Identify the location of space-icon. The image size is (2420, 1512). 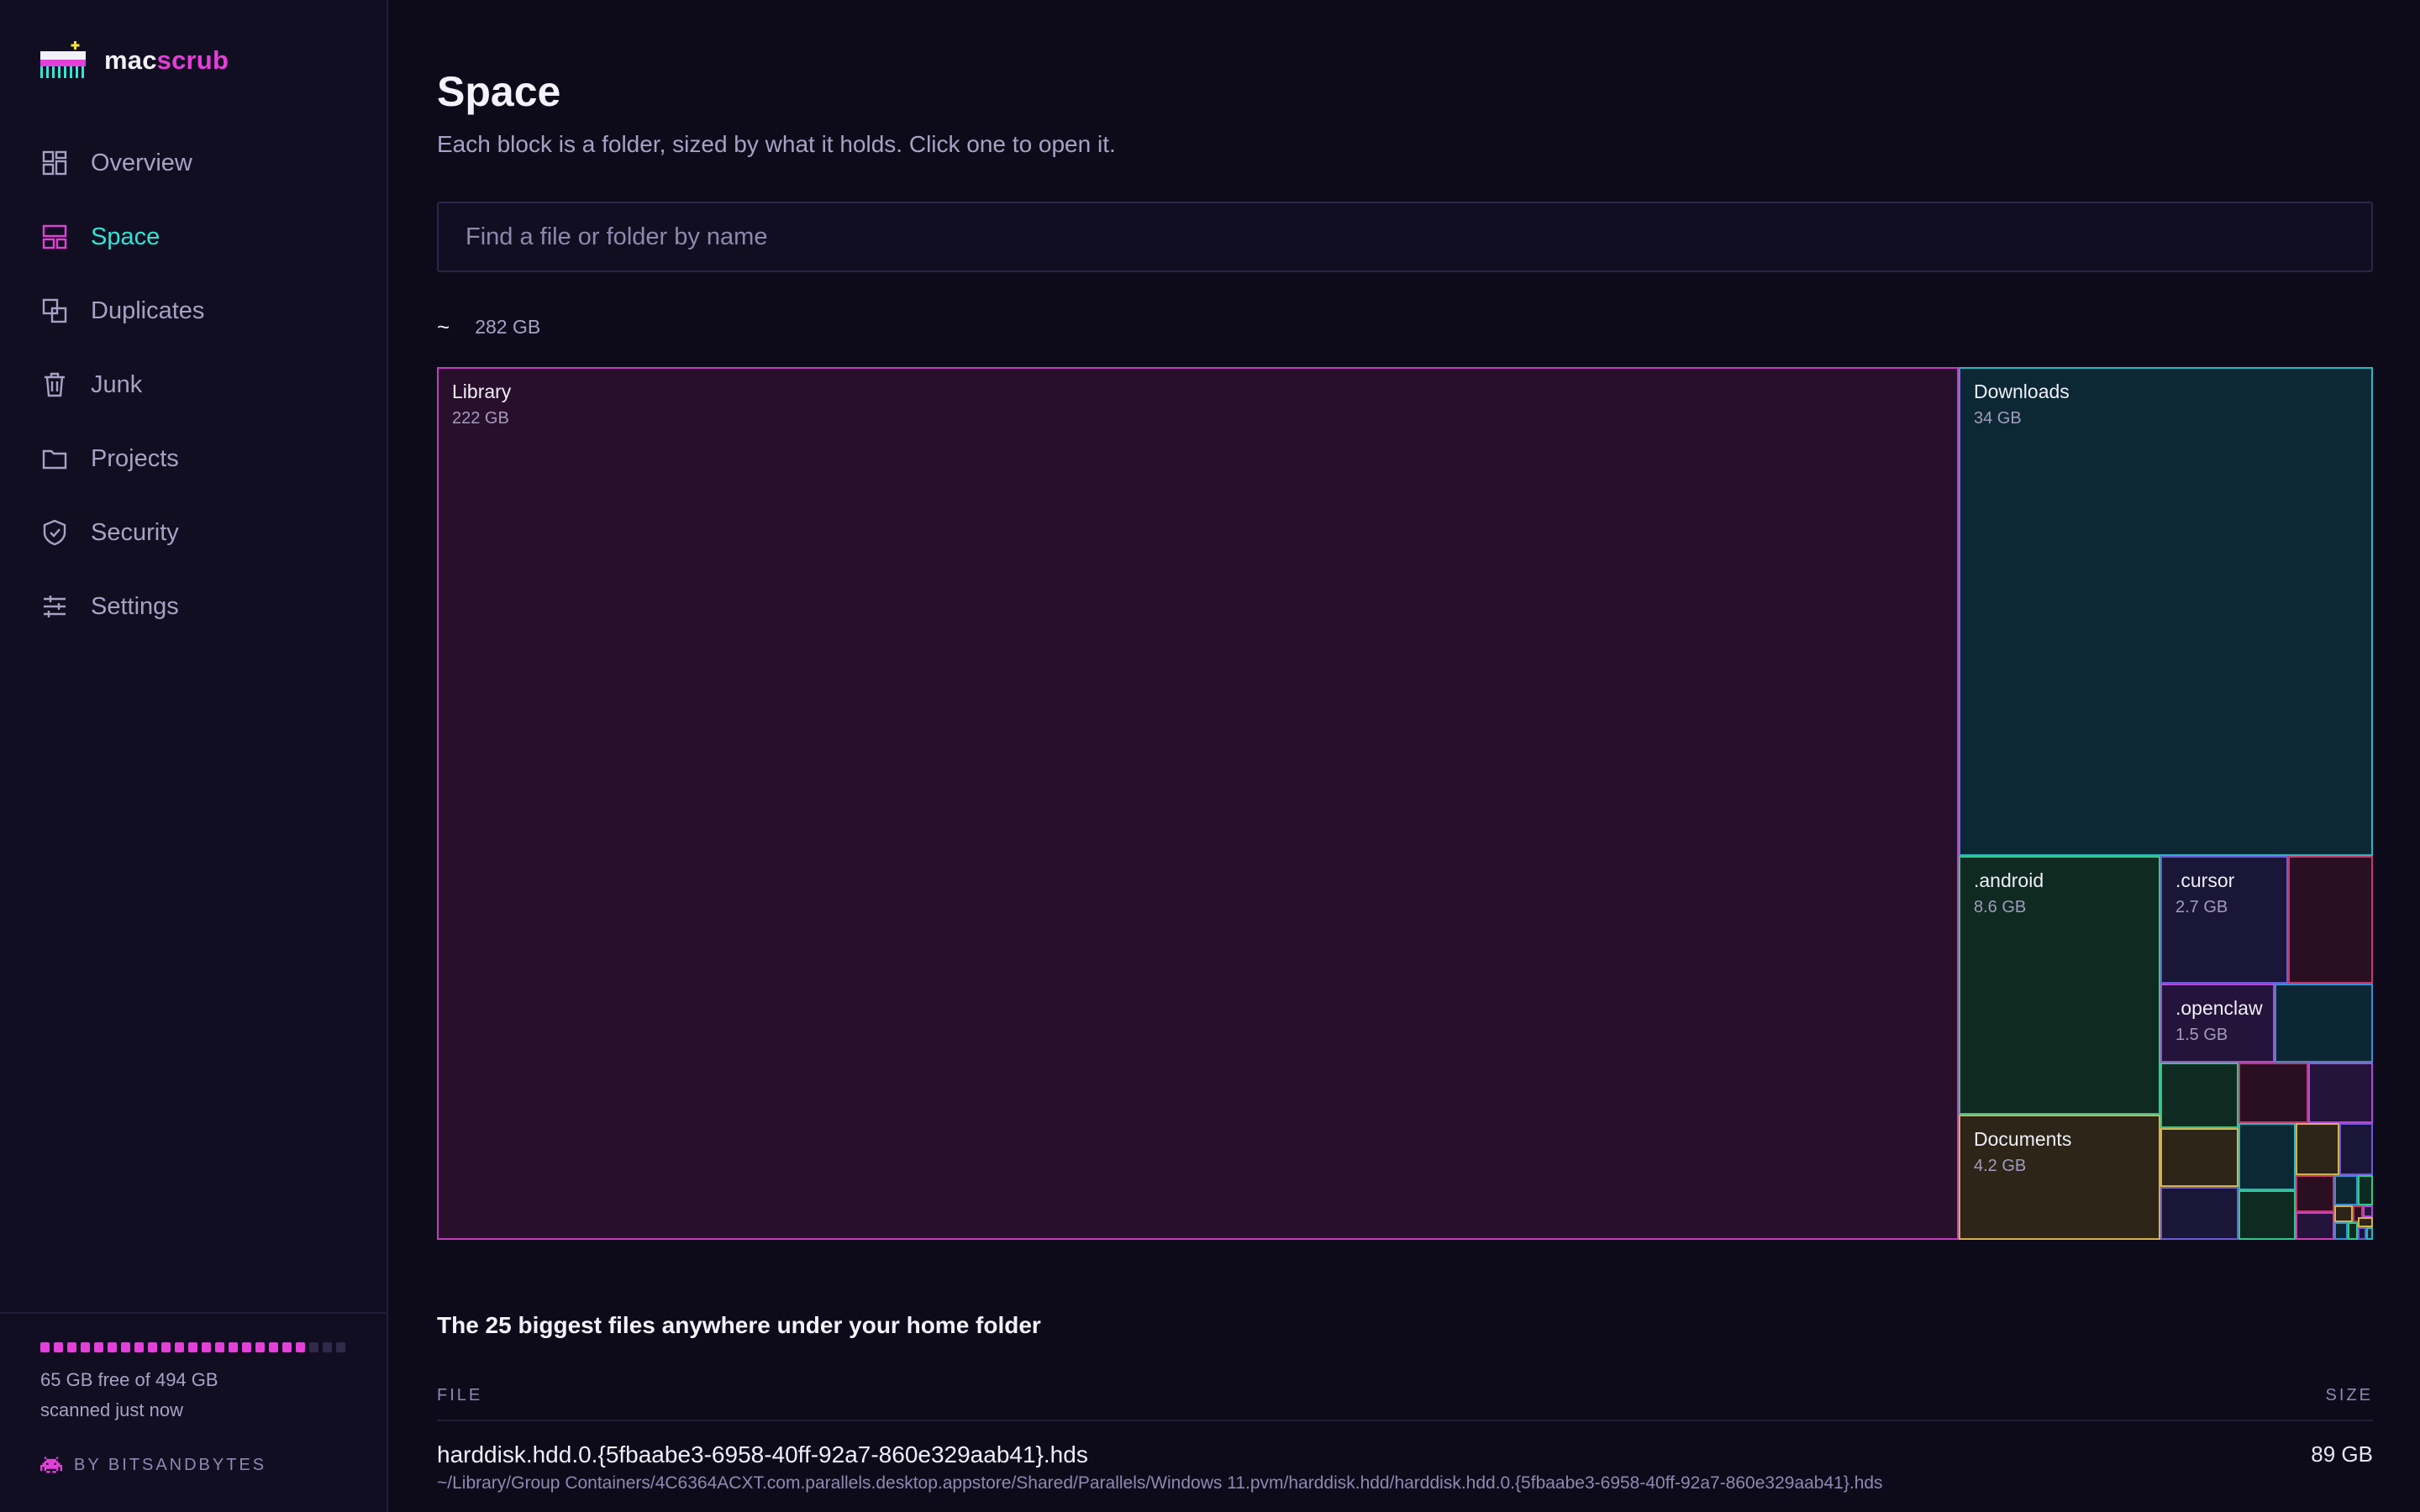
(54, 236).